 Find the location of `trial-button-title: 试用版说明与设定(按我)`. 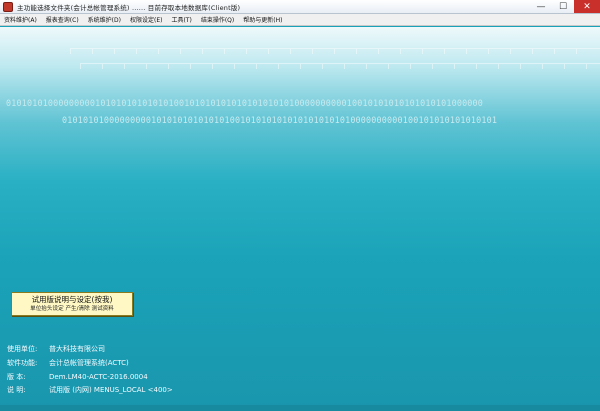

trial-button-title: 试用版说明与设定(按我) is located at coordinates (72, 299).